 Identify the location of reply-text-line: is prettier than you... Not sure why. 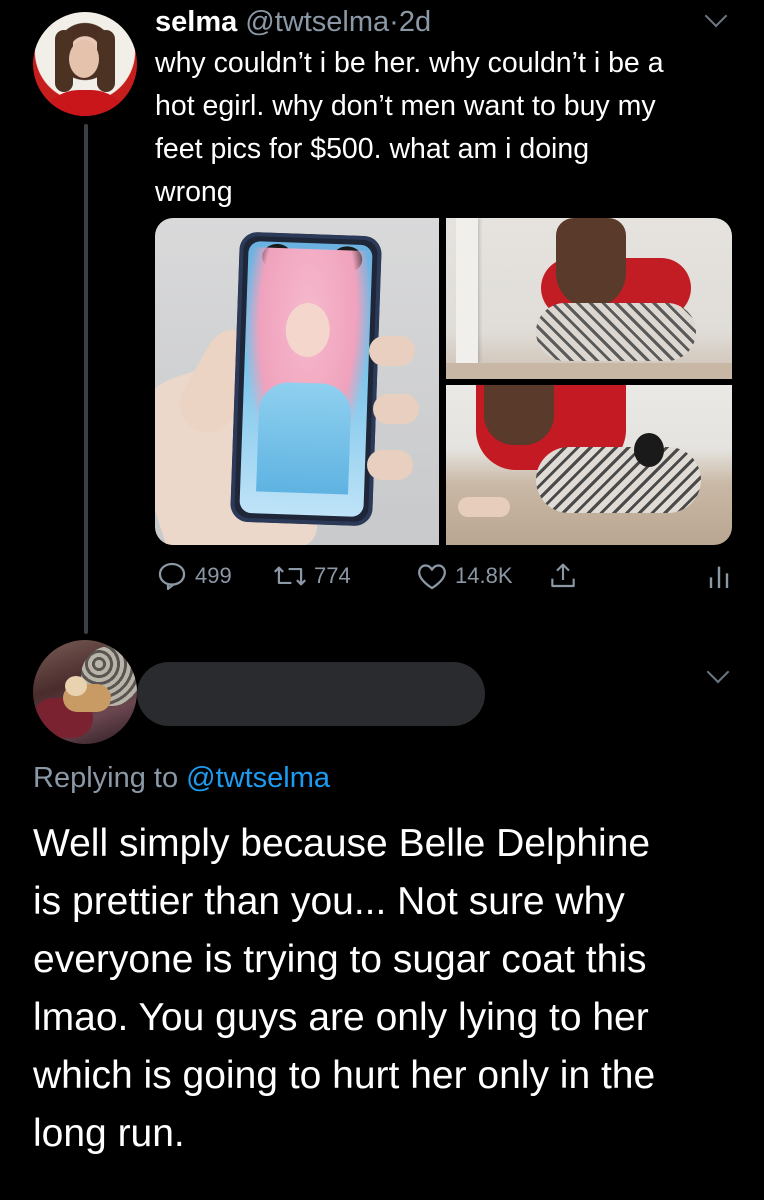
(329, 901).